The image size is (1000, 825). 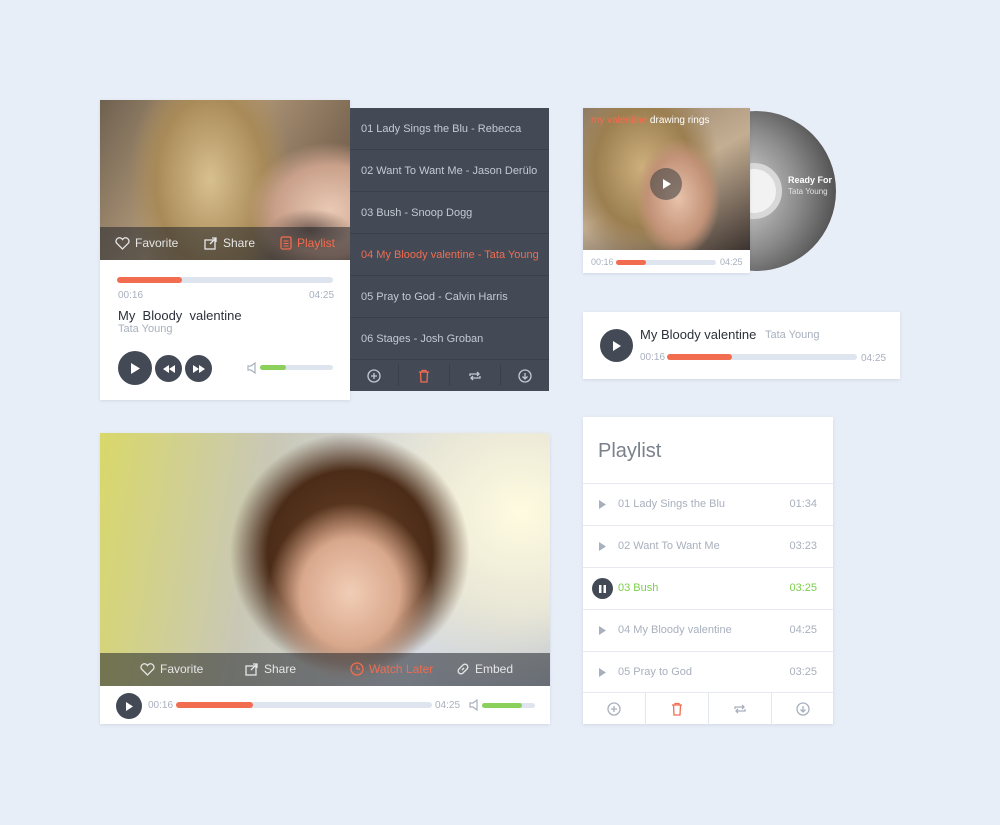 I want to click on caption-highlight: my valentine, so click(x=619, y=120).